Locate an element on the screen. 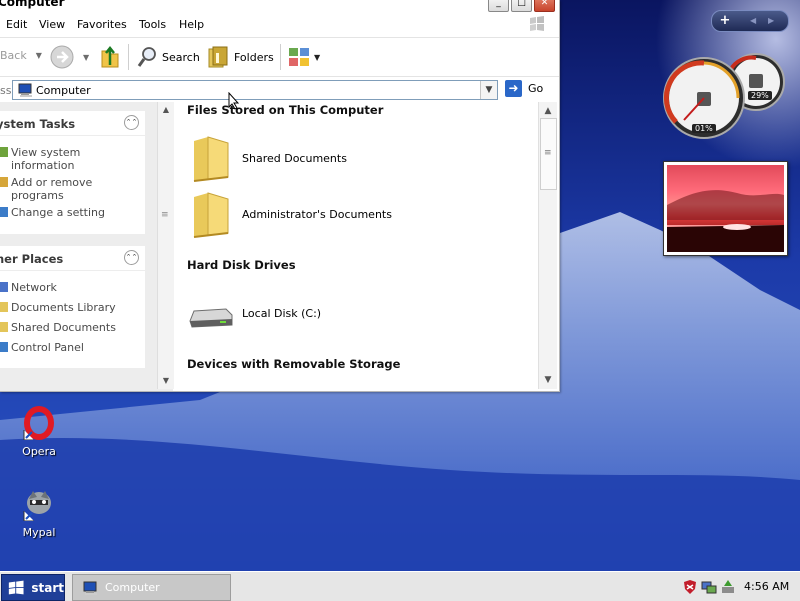 The width and height of the screenshot is (800, 601). folders-button: Folders is located at coordinates (240, 57).